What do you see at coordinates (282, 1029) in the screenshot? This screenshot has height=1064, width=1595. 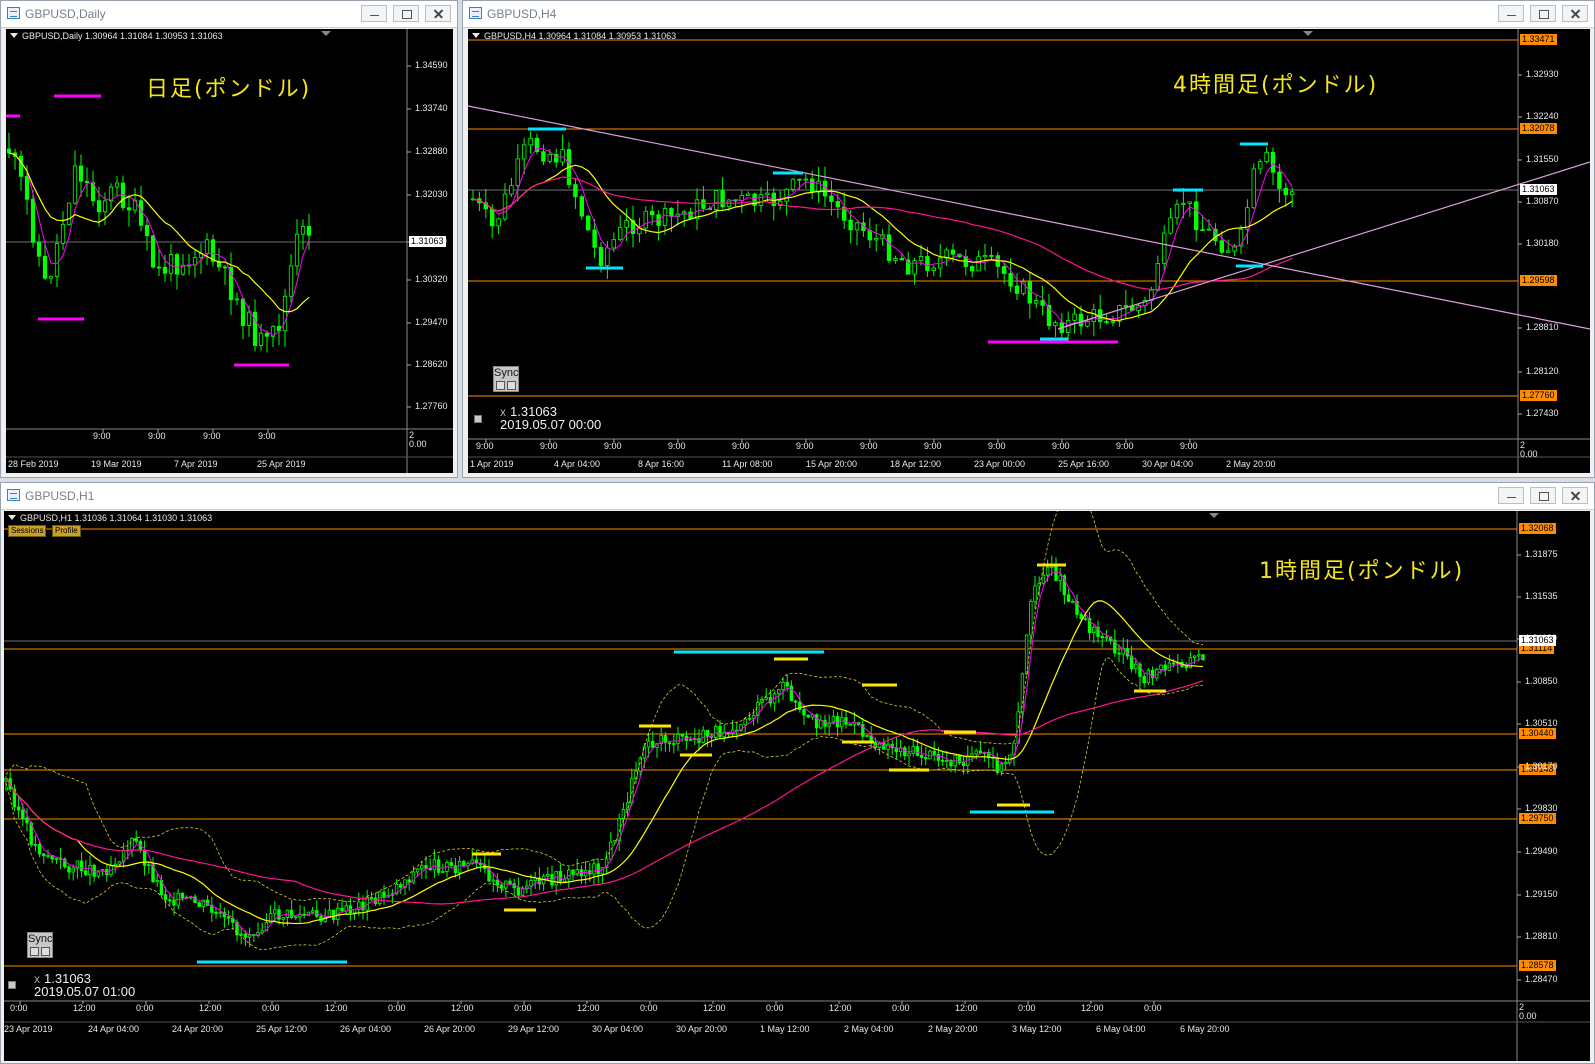 I see `date-tick-label: 25 Apr 12:00` at bounding box center [282, 1029].